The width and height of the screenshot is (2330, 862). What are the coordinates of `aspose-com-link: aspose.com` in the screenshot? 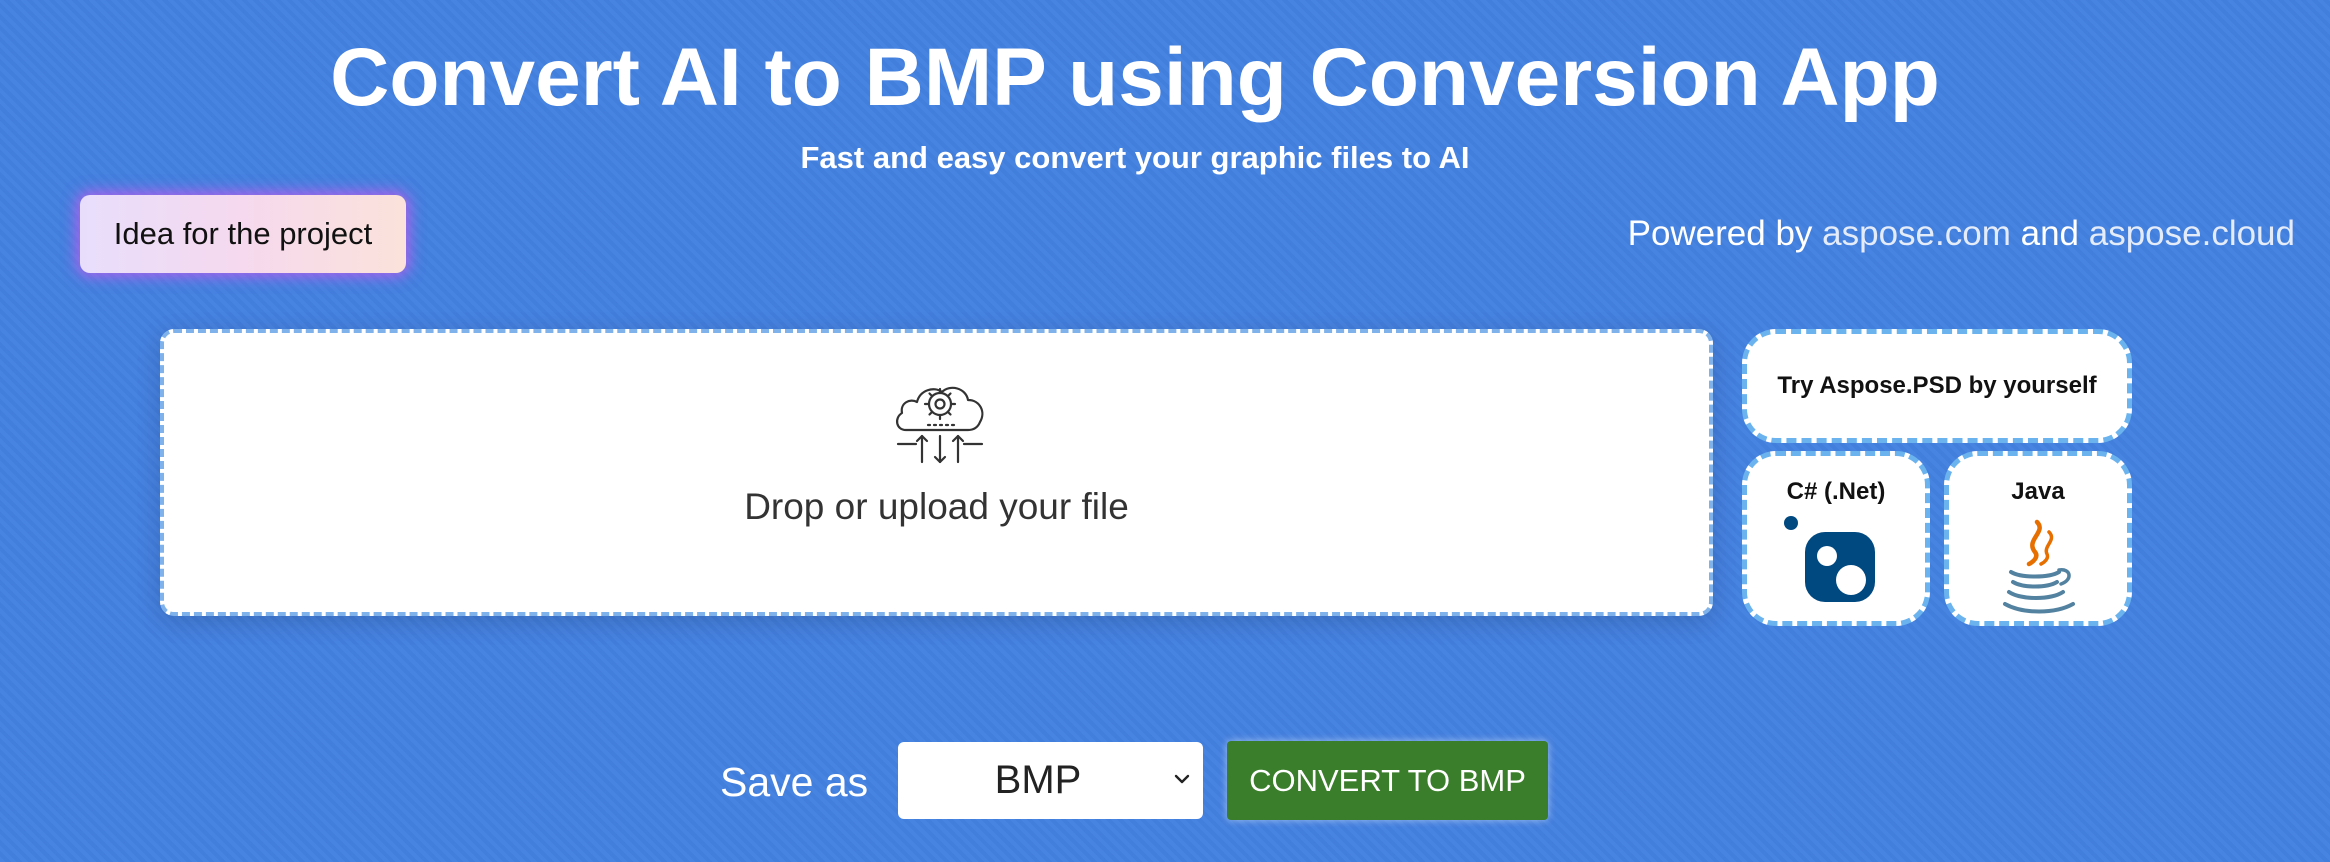 It's located at (1916, 233).